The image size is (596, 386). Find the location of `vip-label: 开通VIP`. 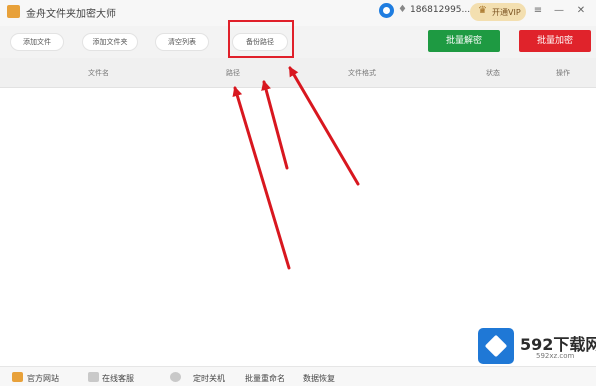

vip-label: 开通VIP is located at coordinates (506, 12).